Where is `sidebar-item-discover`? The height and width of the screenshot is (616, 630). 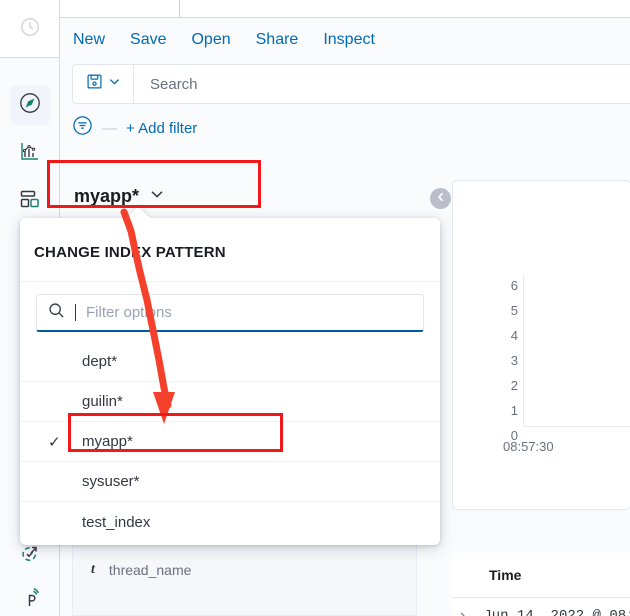 sidebar-item-discover is located at coordinates (30, 105).